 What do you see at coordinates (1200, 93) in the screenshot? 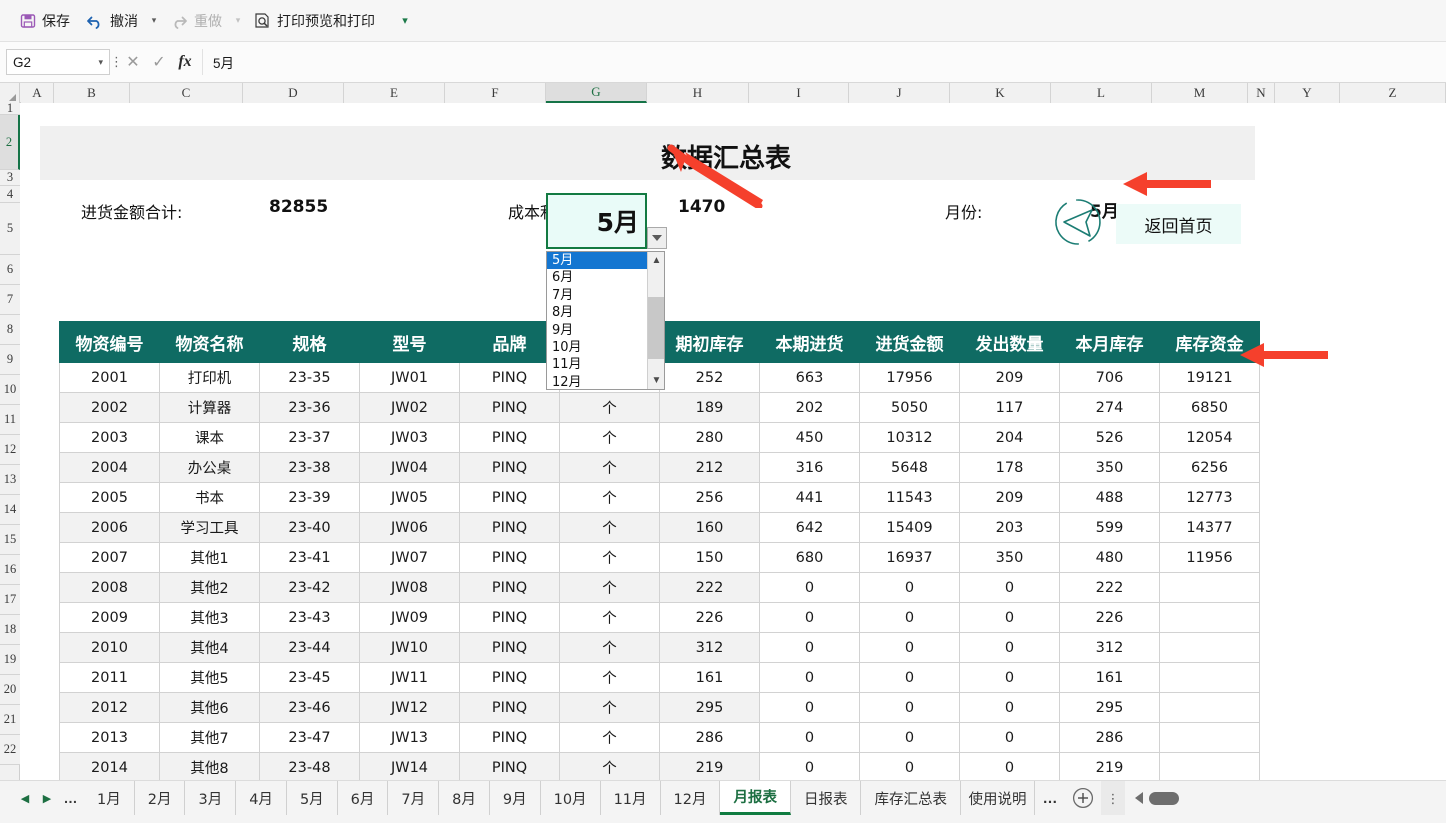
I see `column-header-M: M` at bounding box center [1200, 93].